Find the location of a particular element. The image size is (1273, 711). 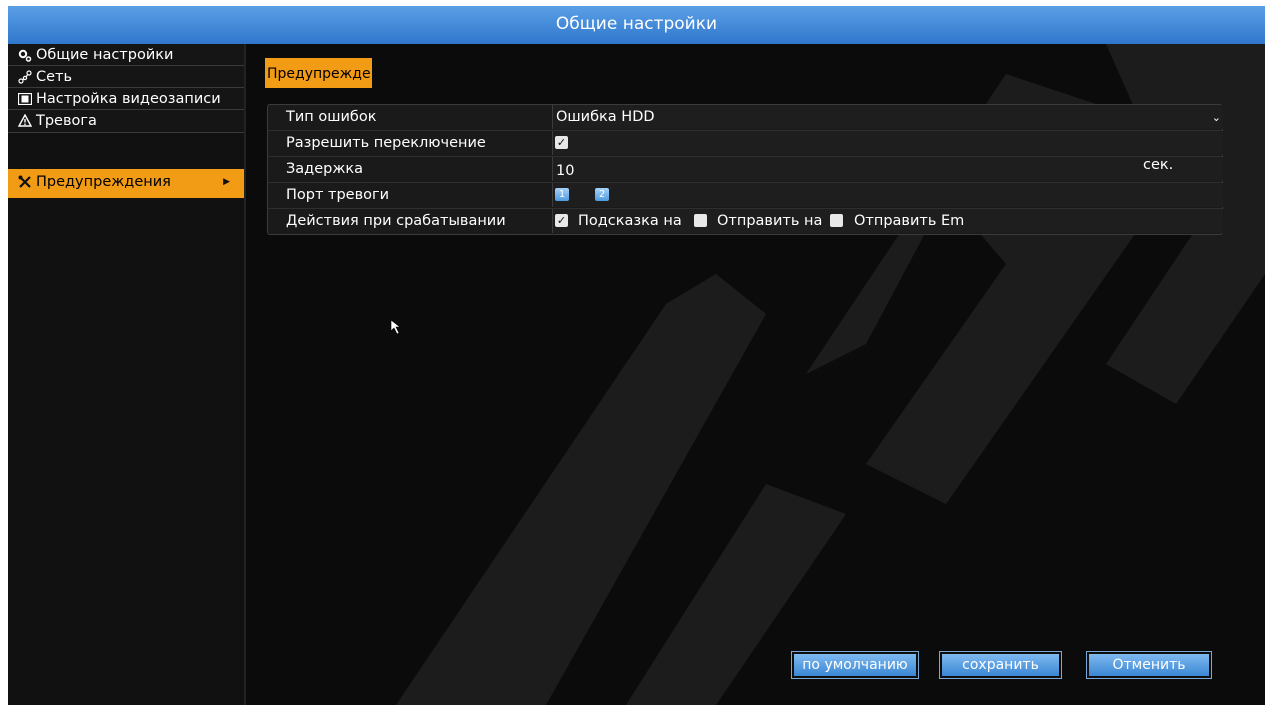

sidebar-item-warnings: Предупреждения ▶ is located at coordinates (126, 183).